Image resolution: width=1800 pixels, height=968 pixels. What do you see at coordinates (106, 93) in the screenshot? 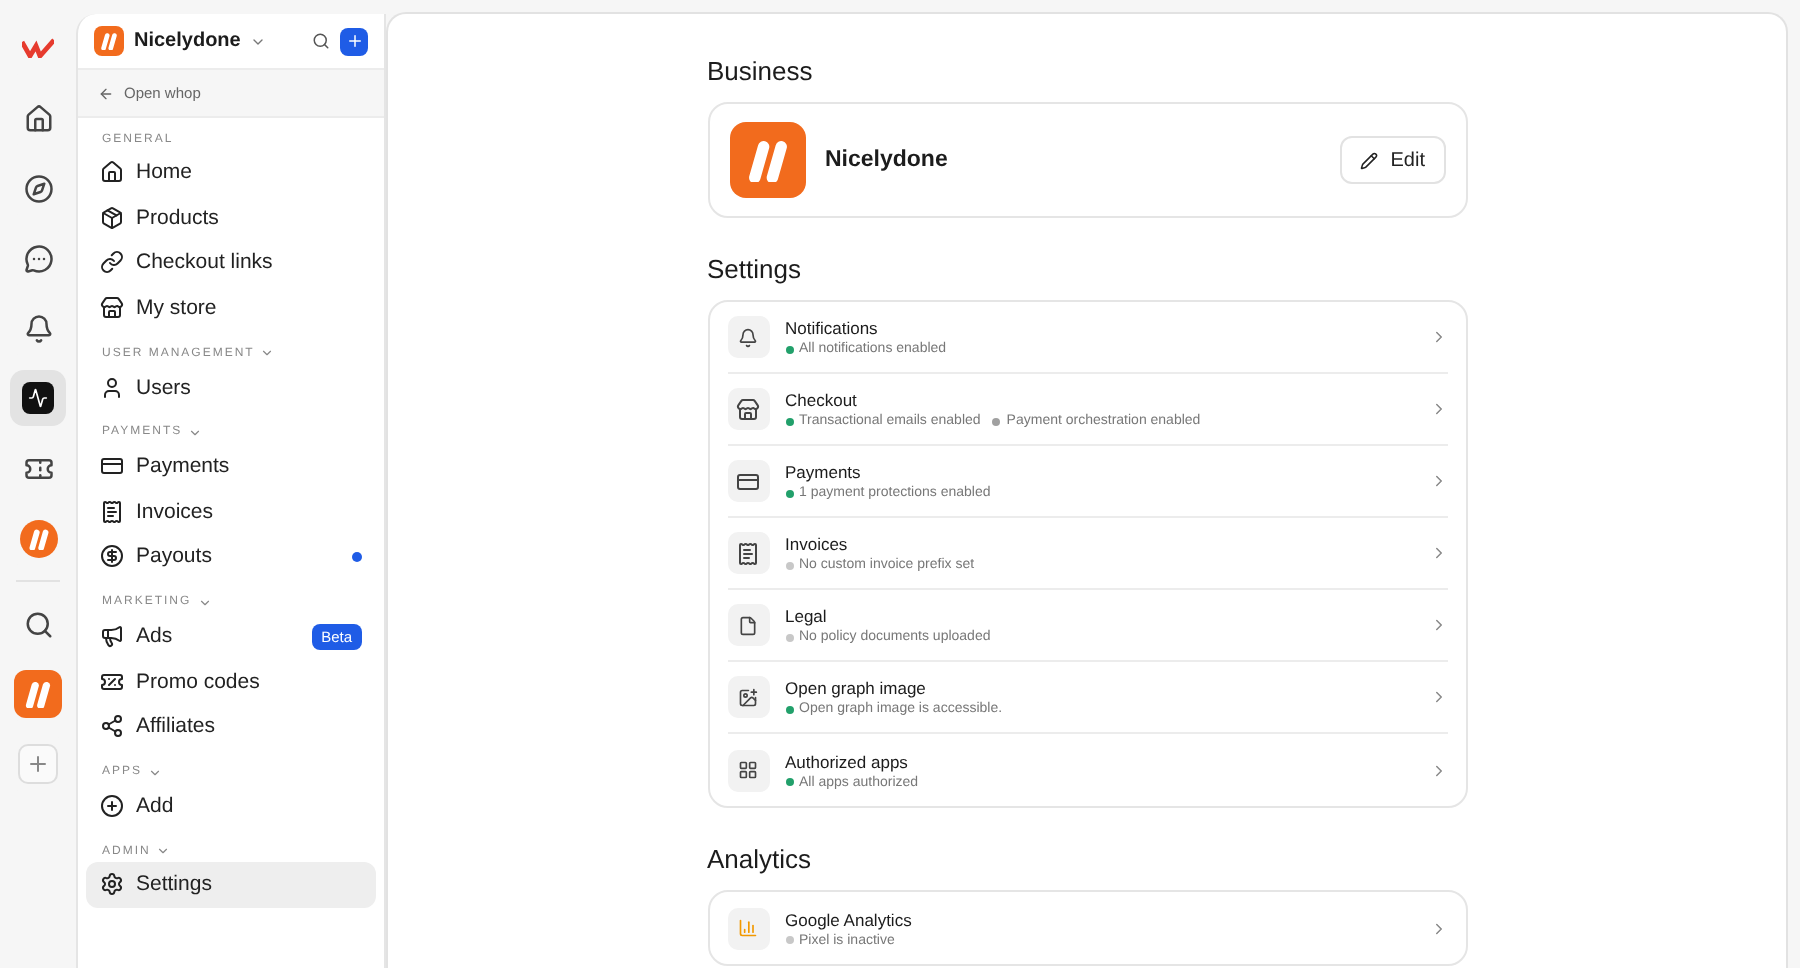
I see `back-arrow-icon` at bounding box center [106, 93].